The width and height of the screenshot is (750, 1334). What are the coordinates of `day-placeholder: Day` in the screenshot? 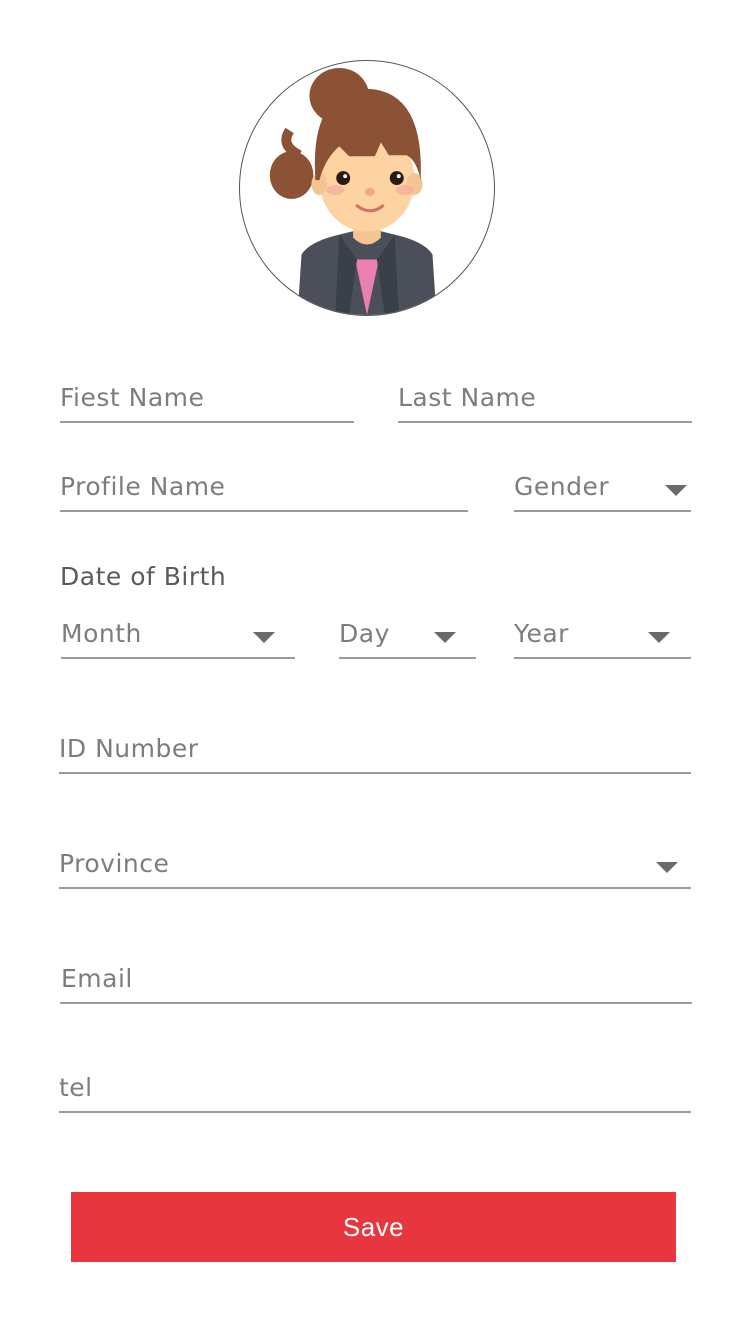 It's located at (364, 633).